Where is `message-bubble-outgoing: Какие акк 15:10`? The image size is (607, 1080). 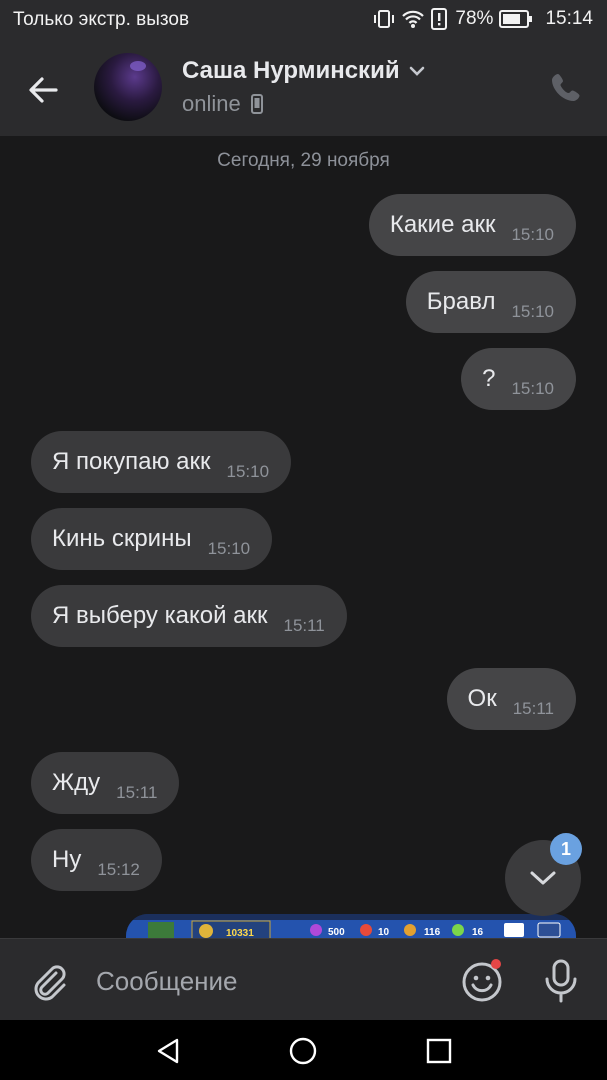 message-bubble-outgoing: Какие акк 15:10 is located at coordinates (472, 225).